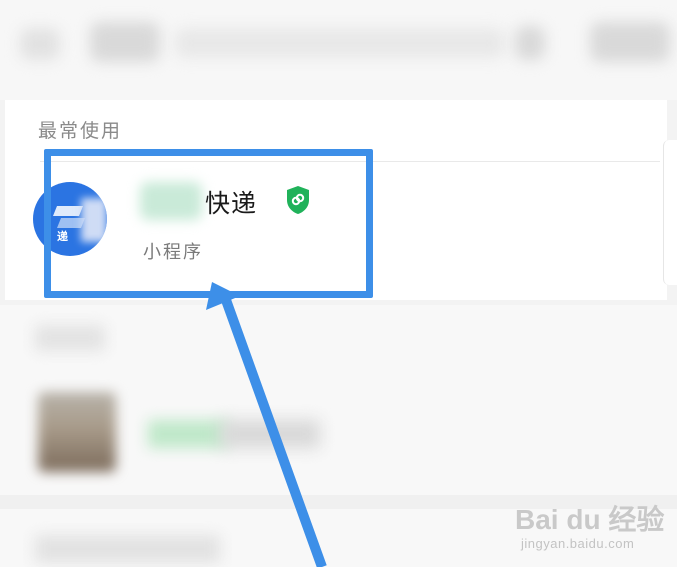  I want to click on scroll-edge, so click(670, 212).